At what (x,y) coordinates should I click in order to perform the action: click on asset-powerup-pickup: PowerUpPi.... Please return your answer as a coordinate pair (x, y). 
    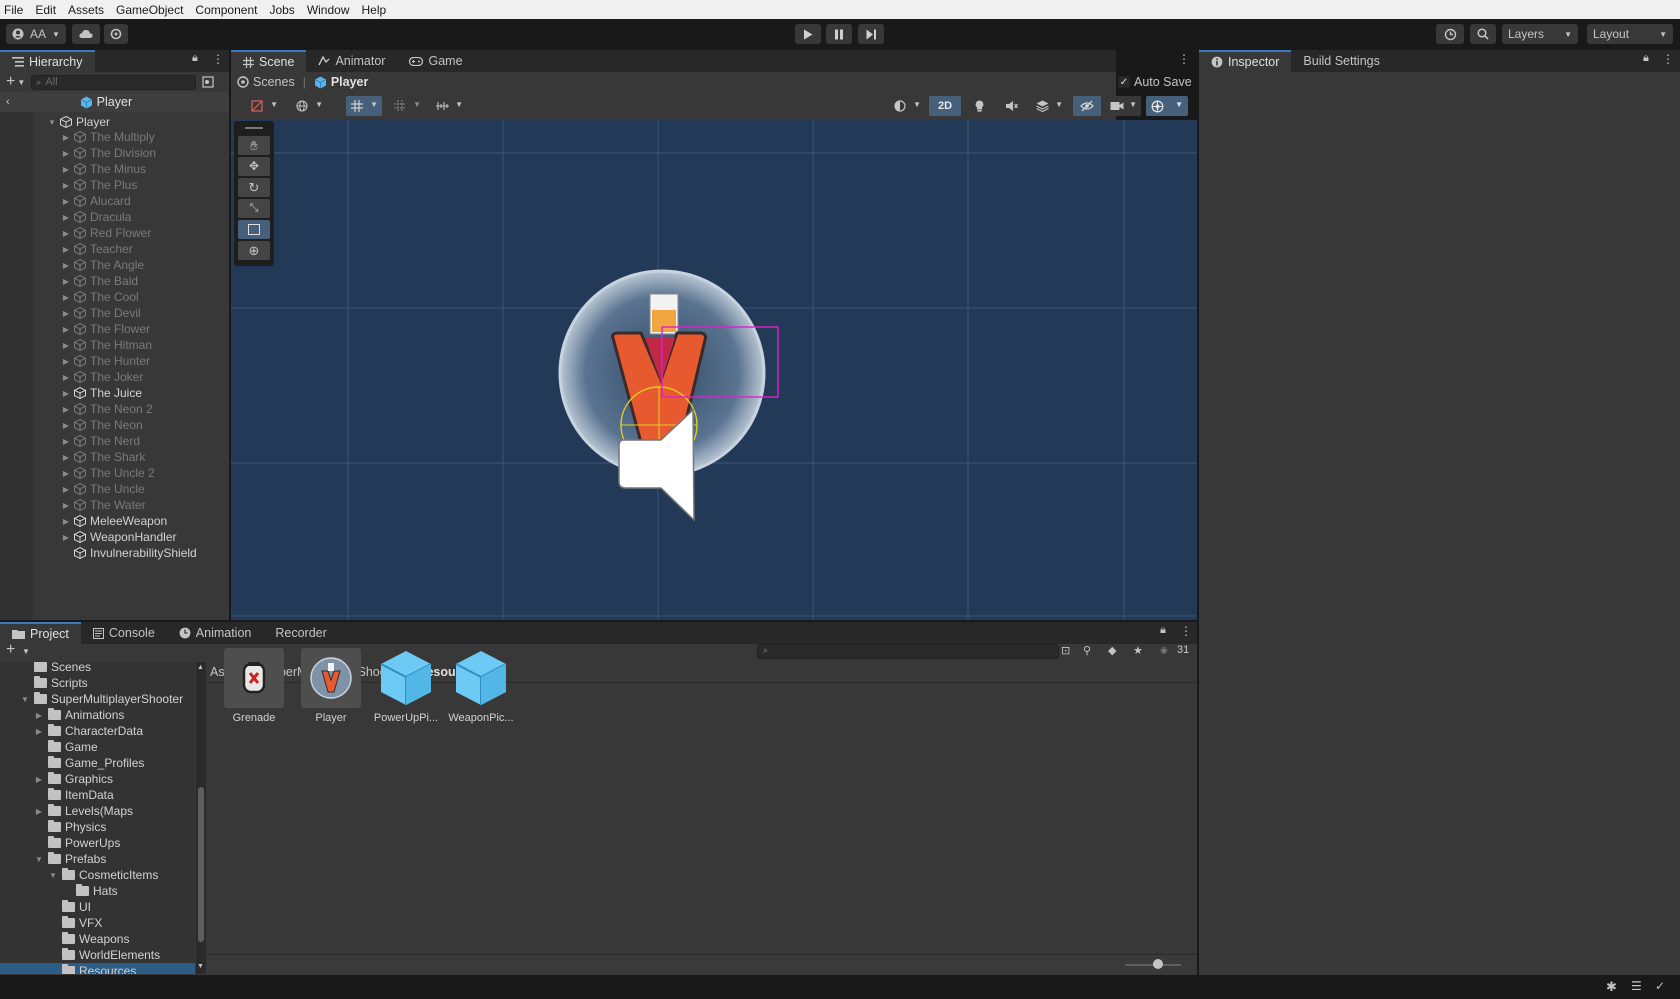
    Looking at the image, I should click on (406, 686).